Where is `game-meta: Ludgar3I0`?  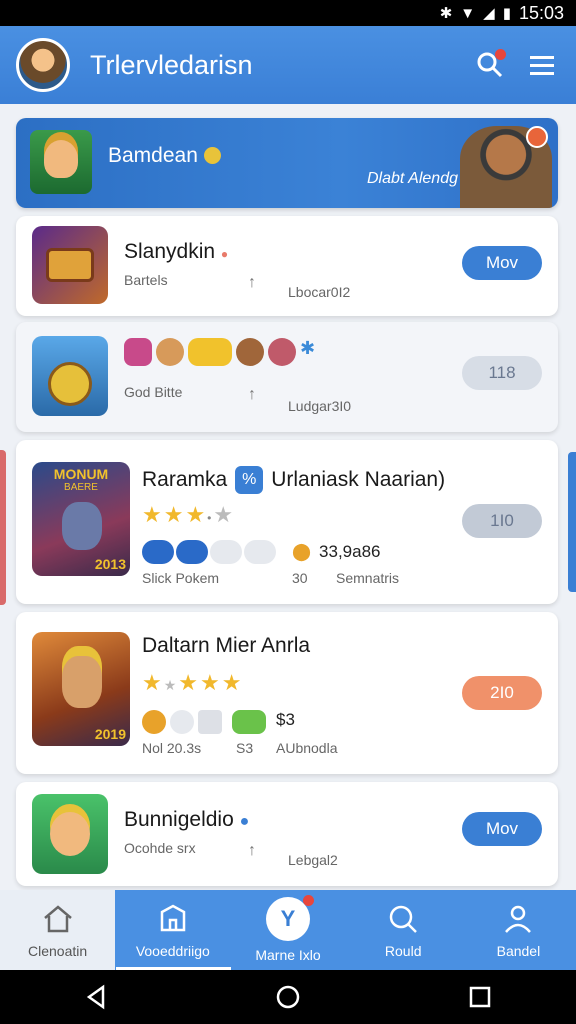
game-meta: Ludgar3I0 is located at coordinates (320, 406).